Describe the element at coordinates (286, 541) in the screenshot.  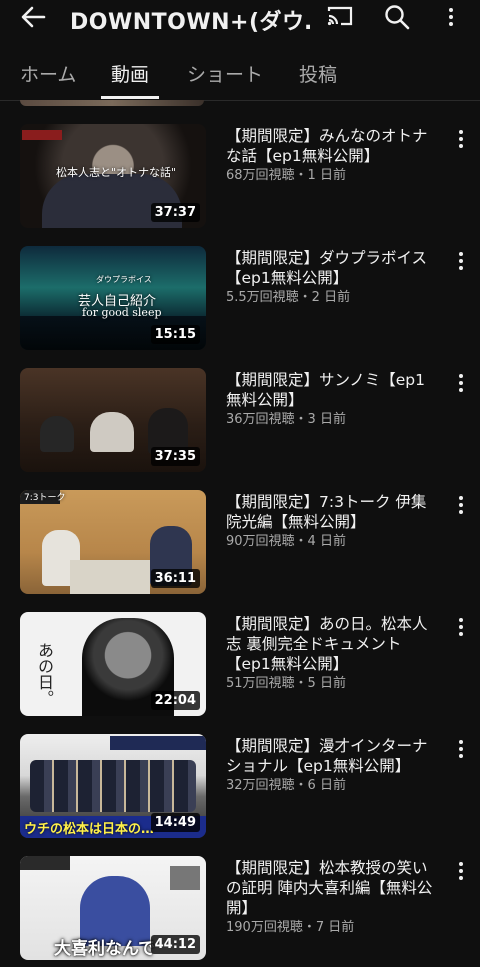
I see `video-meta: 90万回視聴・4 日前` at that location.